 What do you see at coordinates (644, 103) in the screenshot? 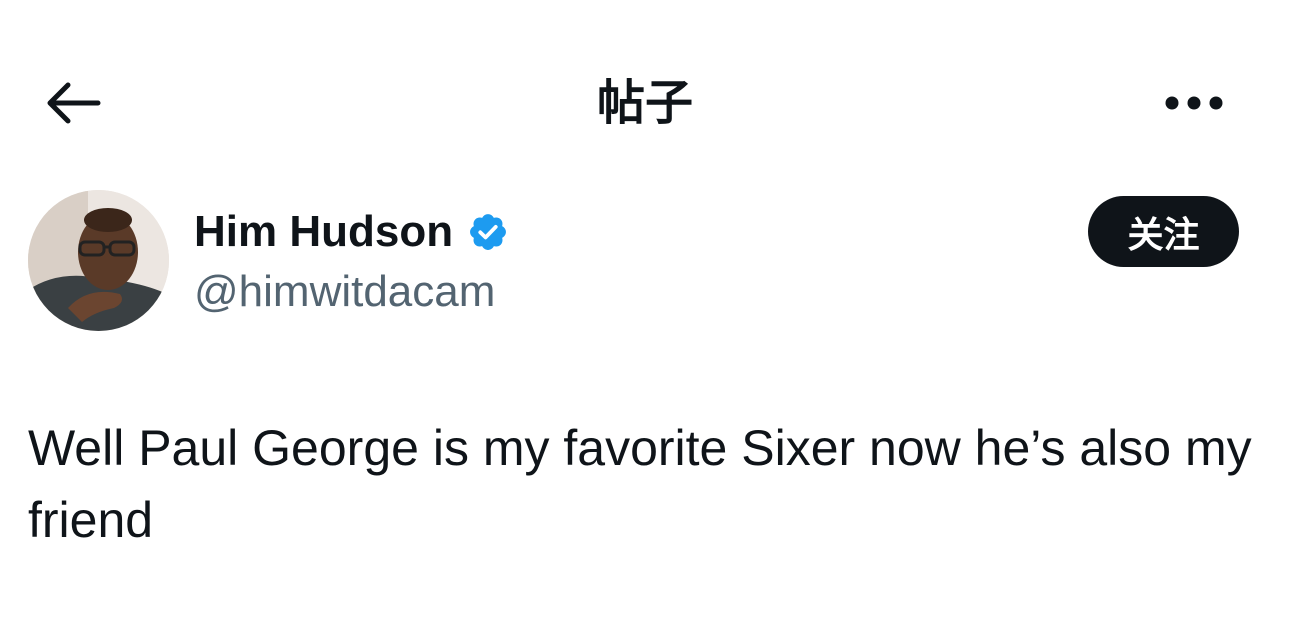
I see `page-title: 帖子` at bounding box center [644, 103].